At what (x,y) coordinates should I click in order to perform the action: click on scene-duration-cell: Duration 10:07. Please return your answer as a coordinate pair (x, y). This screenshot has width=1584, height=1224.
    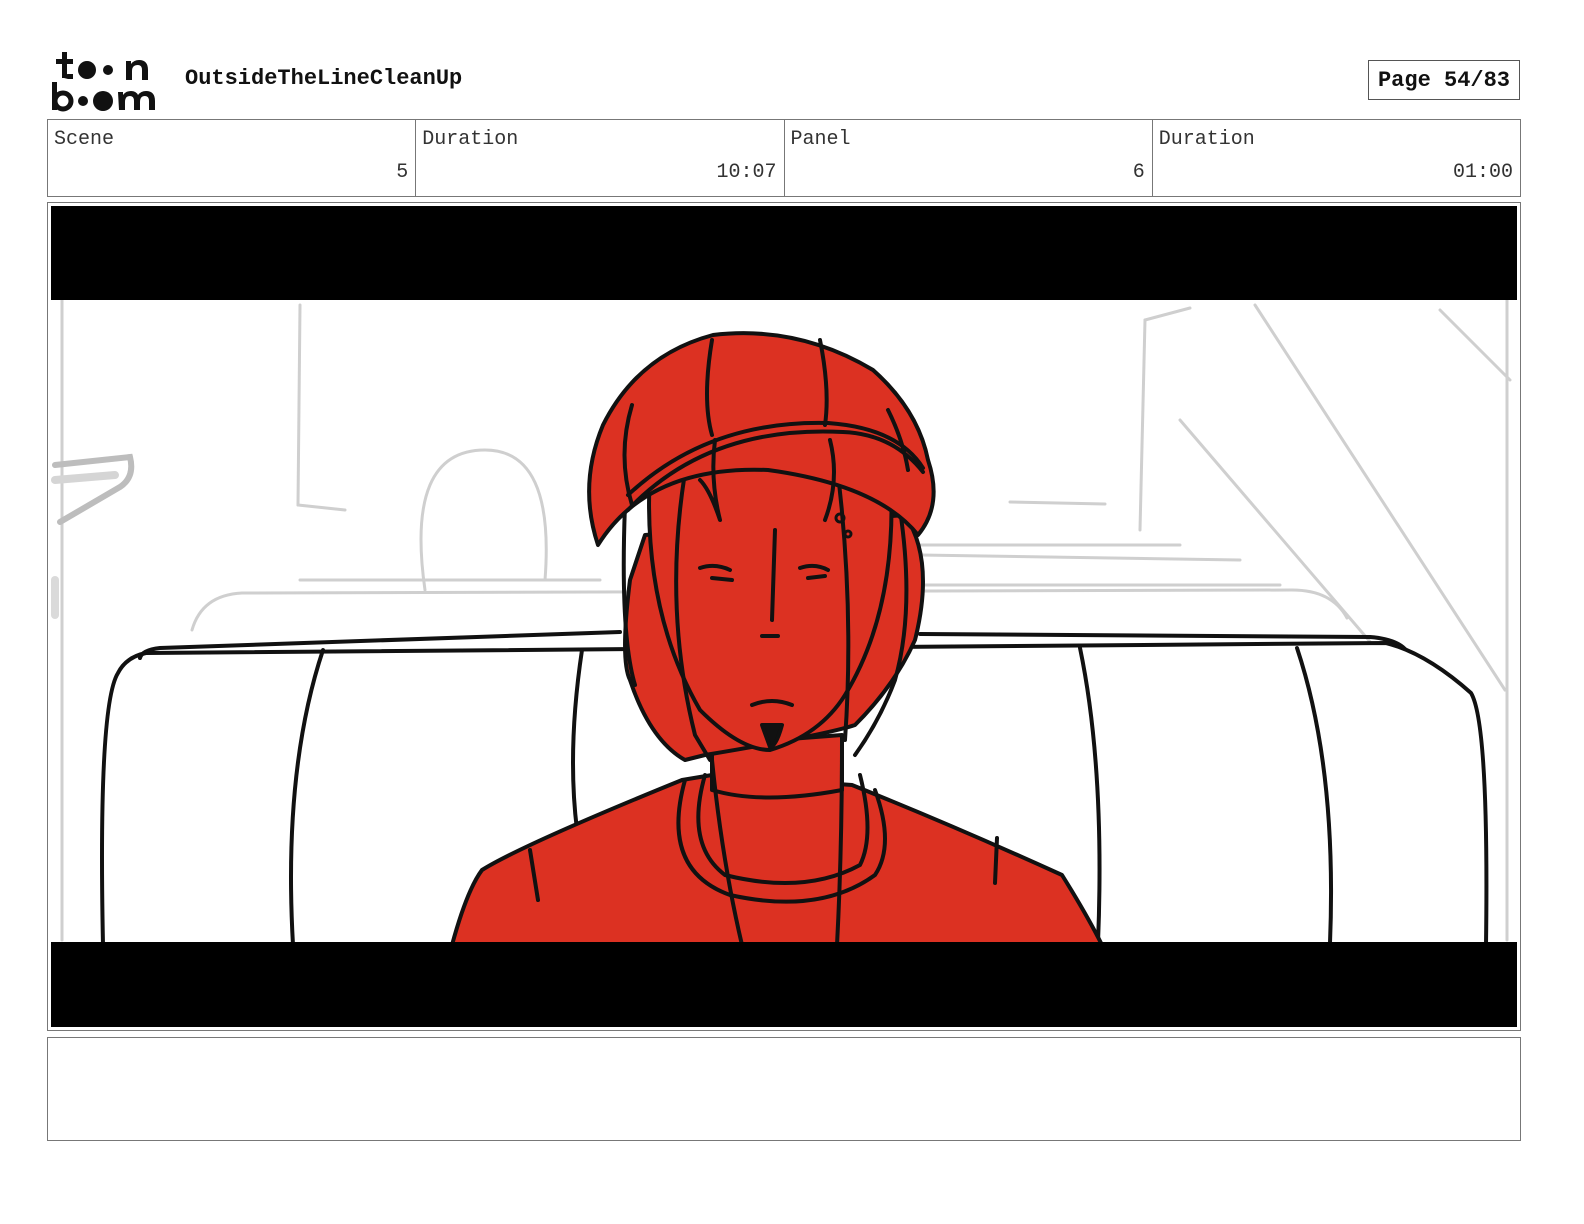
    Looking at the image, I should click on (600, 158).